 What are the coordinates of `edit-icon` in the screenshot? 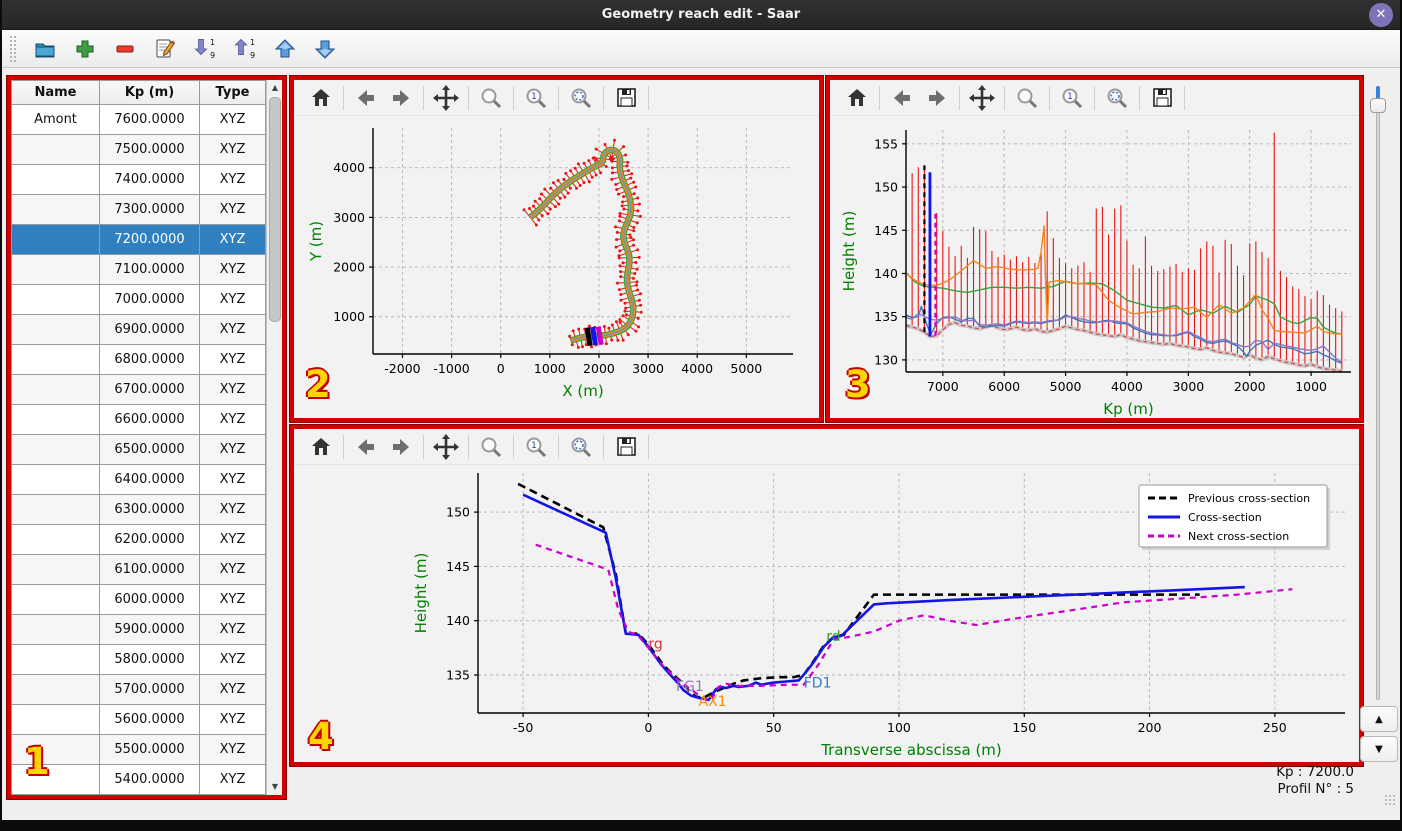 It's located at (165, 49).